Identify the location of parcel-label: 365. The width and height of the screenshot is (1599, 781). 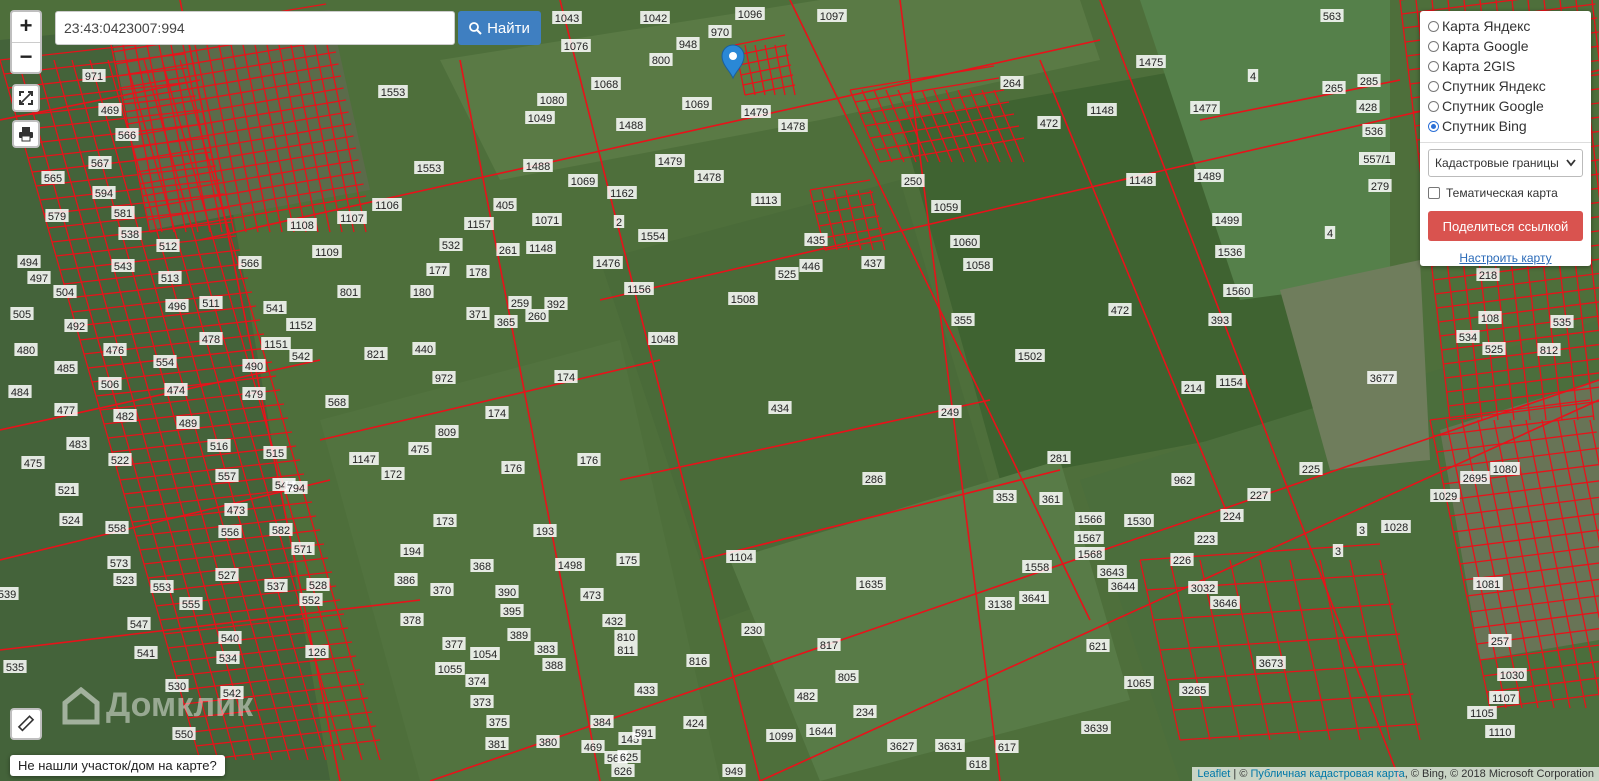
(506, 322).